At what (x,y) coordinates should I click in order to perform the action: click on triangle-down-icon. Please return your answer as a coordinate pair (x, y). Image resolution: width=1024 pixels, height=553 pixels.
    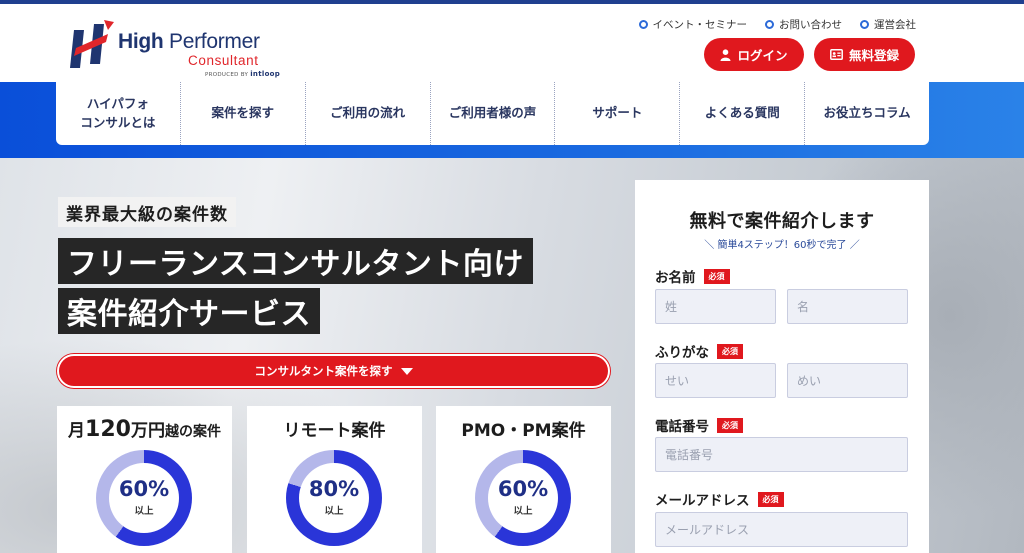
    Looking at the image, I should click on (406, 371).